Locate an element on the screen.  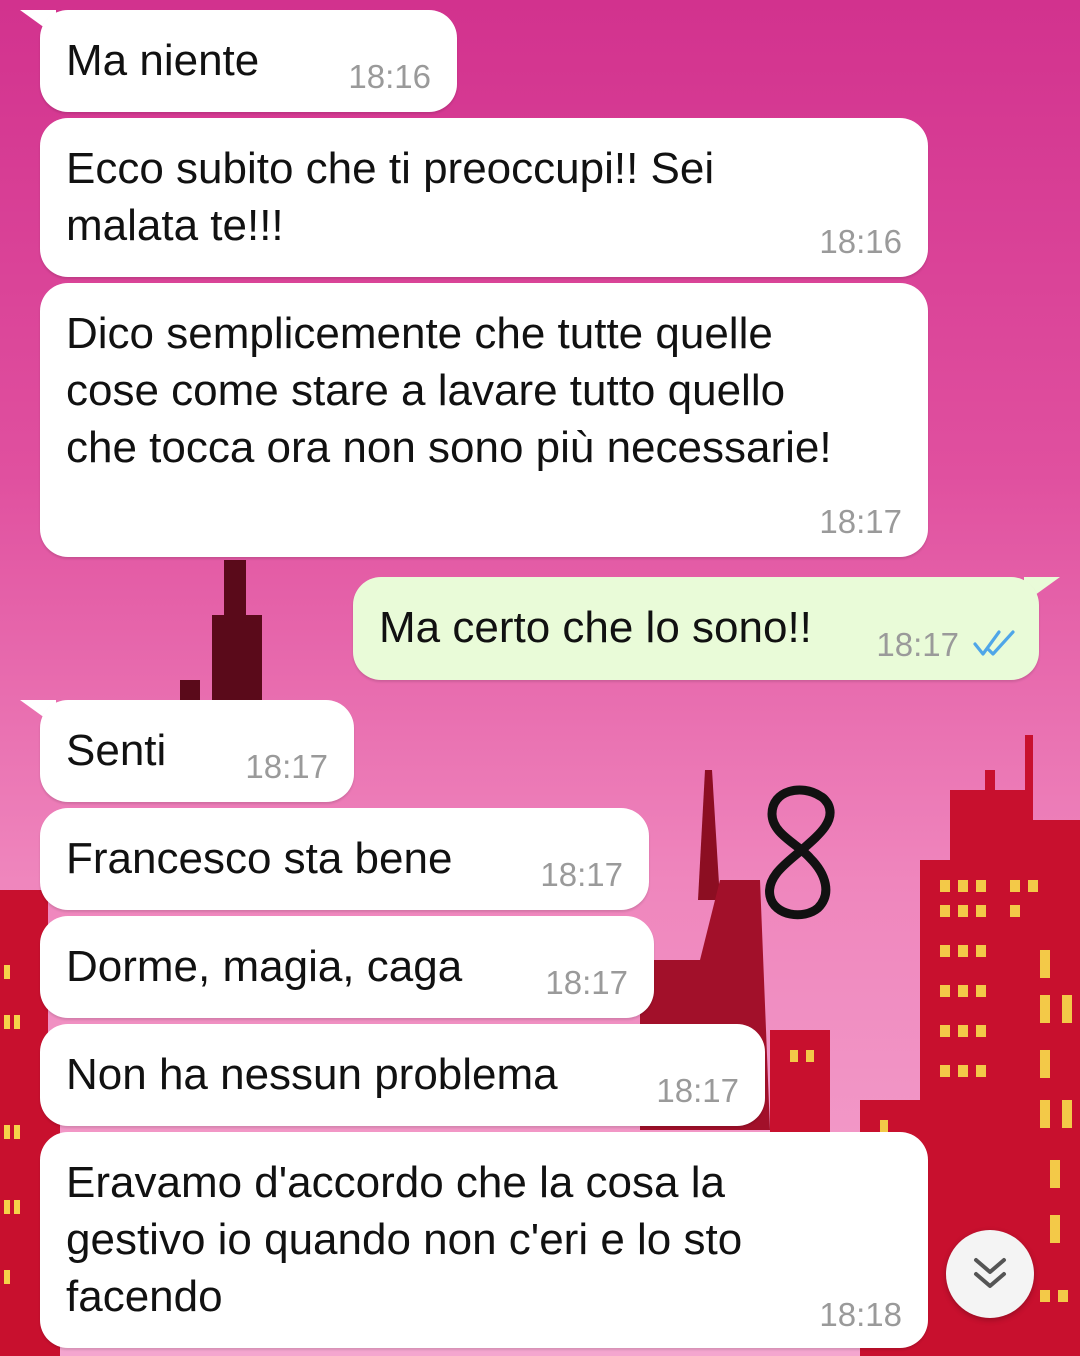
message-bubble: Francesco sta bene 18:17 is located at coordinates (344, 859).